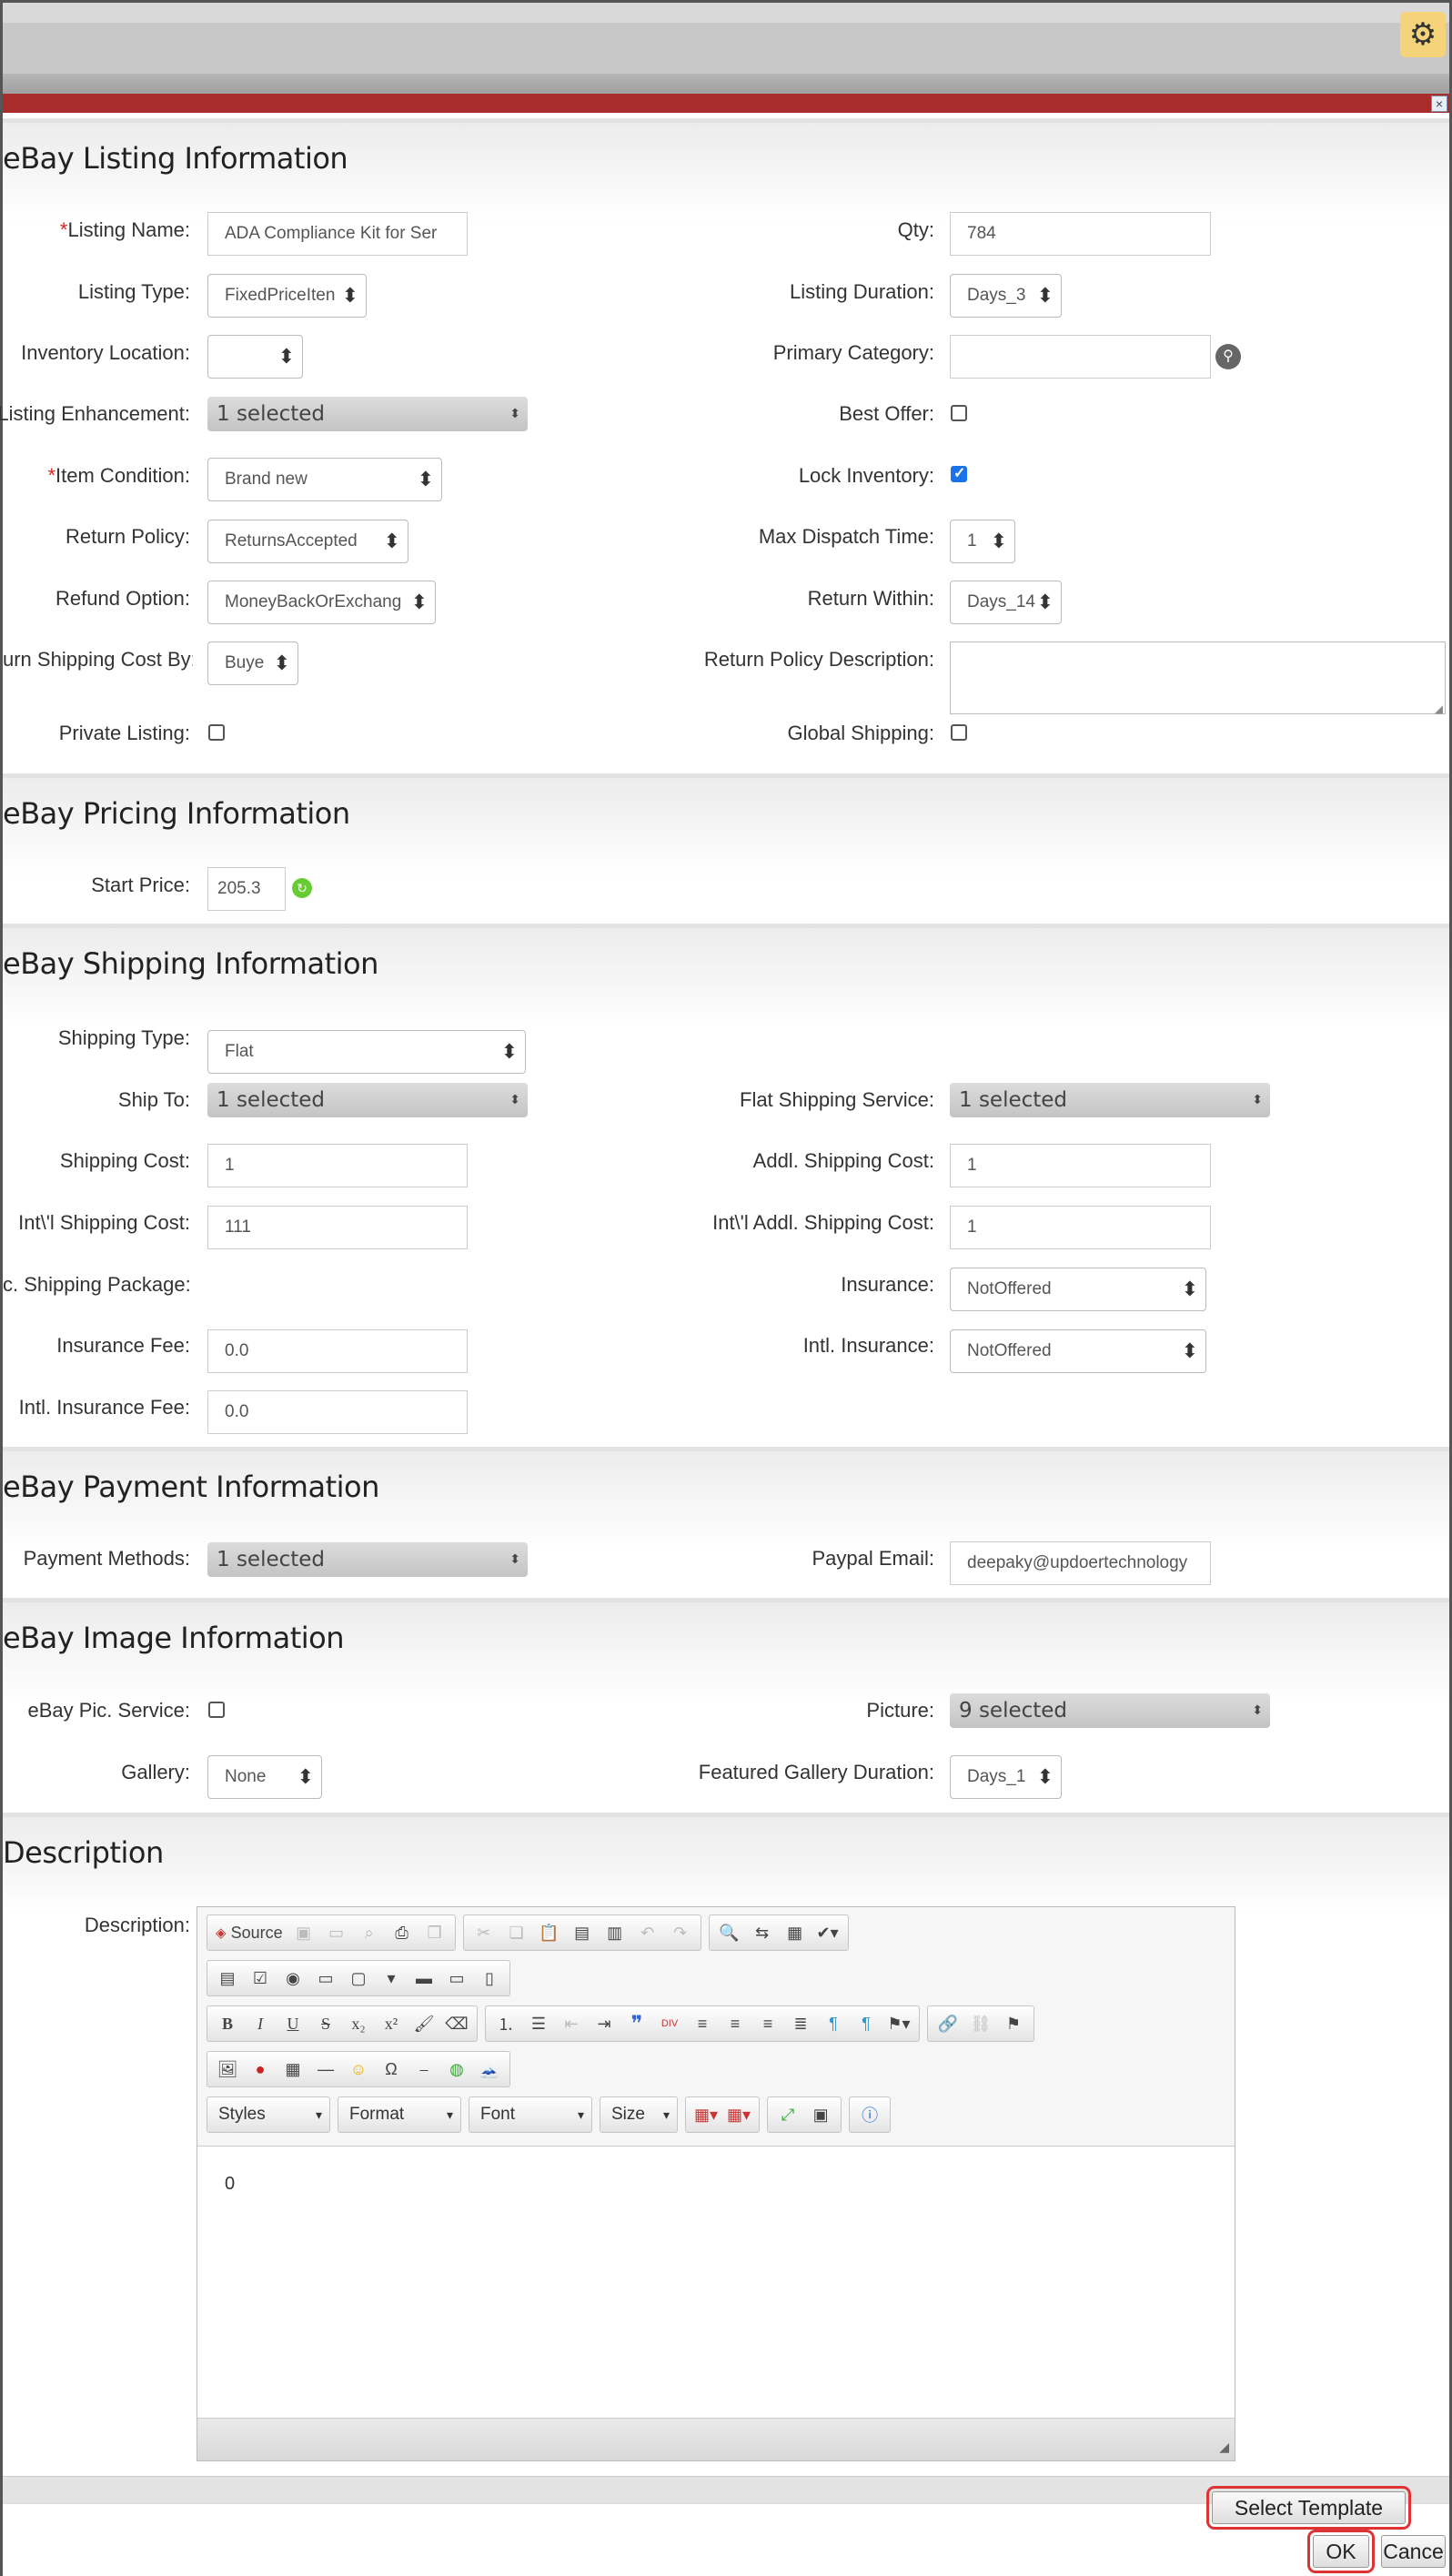 This screenshot has width=1452, height=2576. I want to click on select-icon: ▾, so click(391, 1979).